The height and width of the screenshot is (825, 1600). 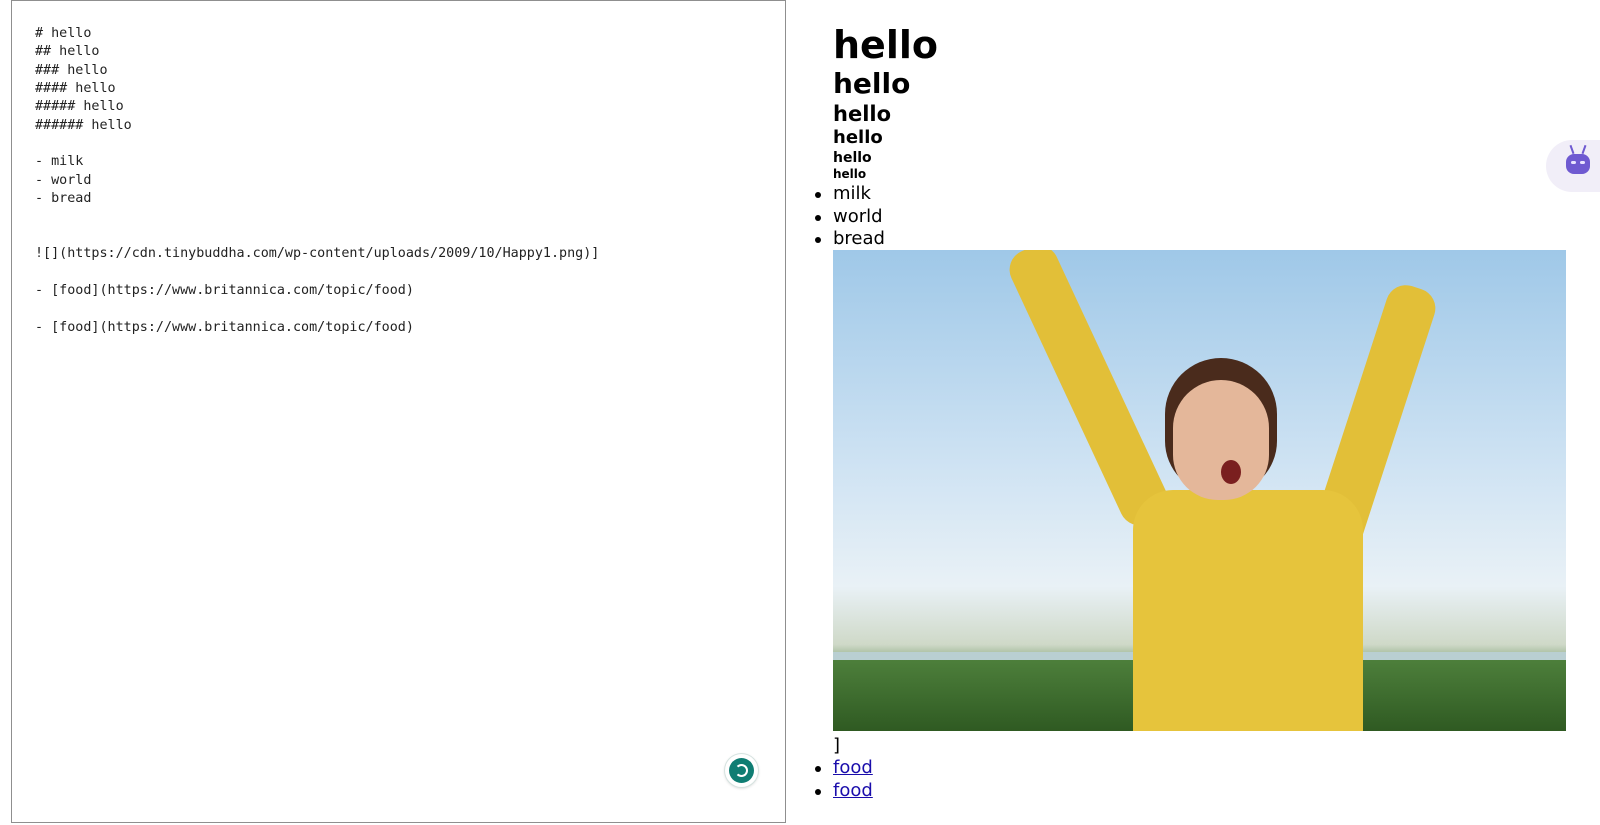 I want to click on preview-stray-bracket: ], so click(x=837, y=745).